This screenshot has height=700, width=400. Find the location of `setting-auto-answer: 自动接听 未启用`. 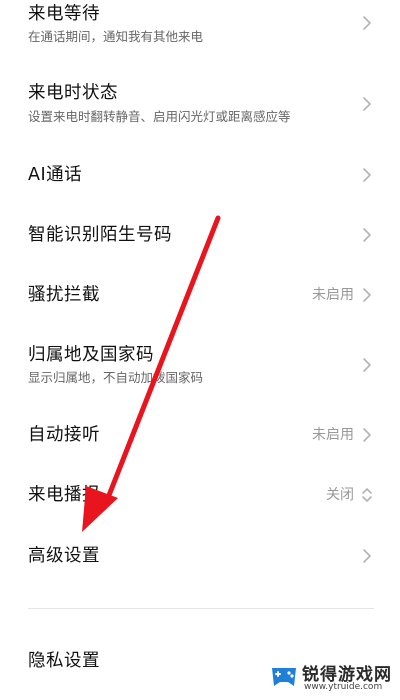

setting-auto-answer: 自动接听 未启用 is located at coordinates (200, 435).